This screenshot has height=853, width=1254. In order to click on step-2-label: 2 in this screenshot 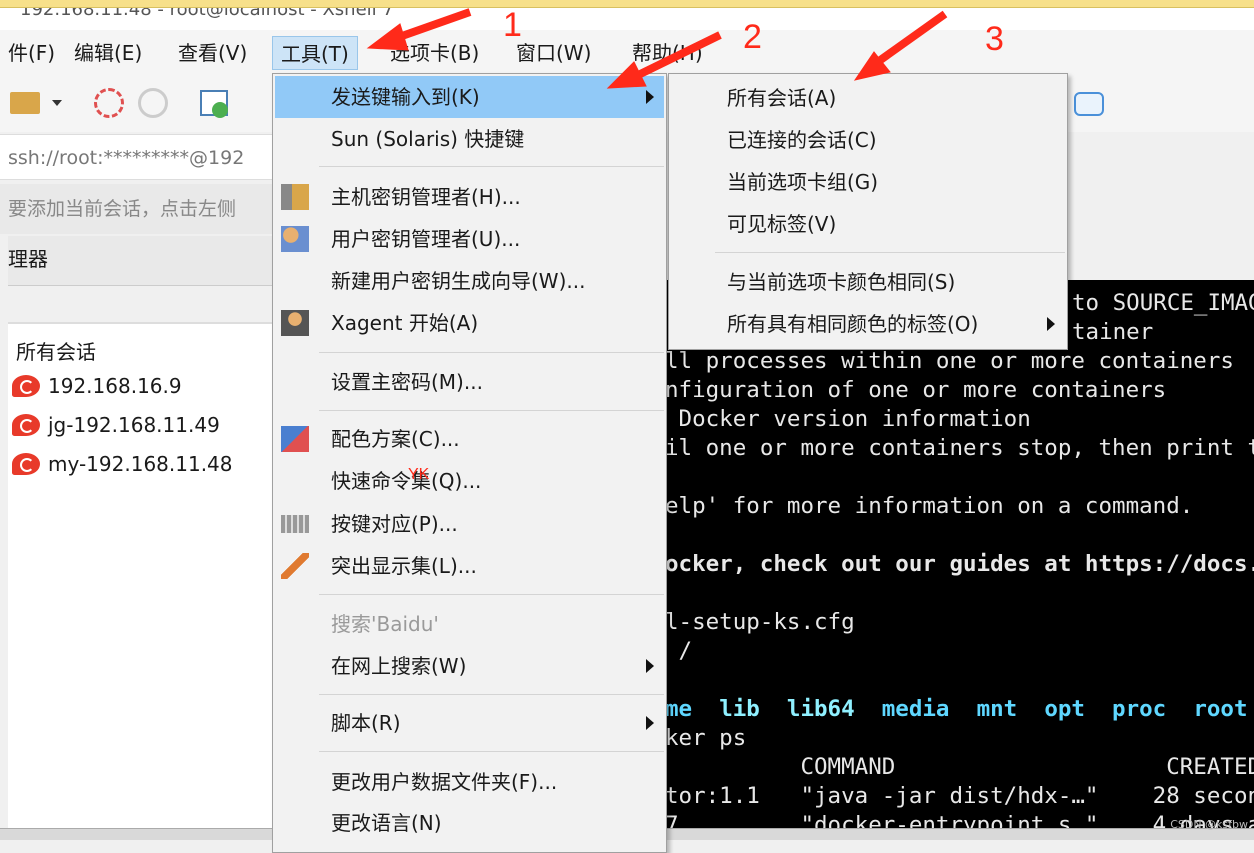, I will do `click(752, 37)`.